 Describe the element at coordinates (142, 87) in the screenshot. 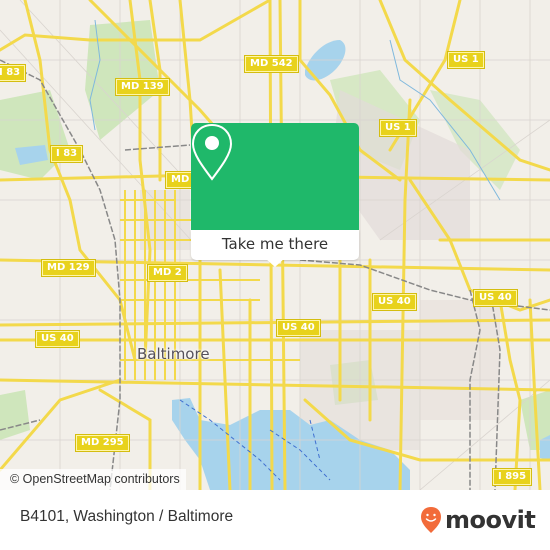

I see `route-shield-md139: MD 139` at that location.